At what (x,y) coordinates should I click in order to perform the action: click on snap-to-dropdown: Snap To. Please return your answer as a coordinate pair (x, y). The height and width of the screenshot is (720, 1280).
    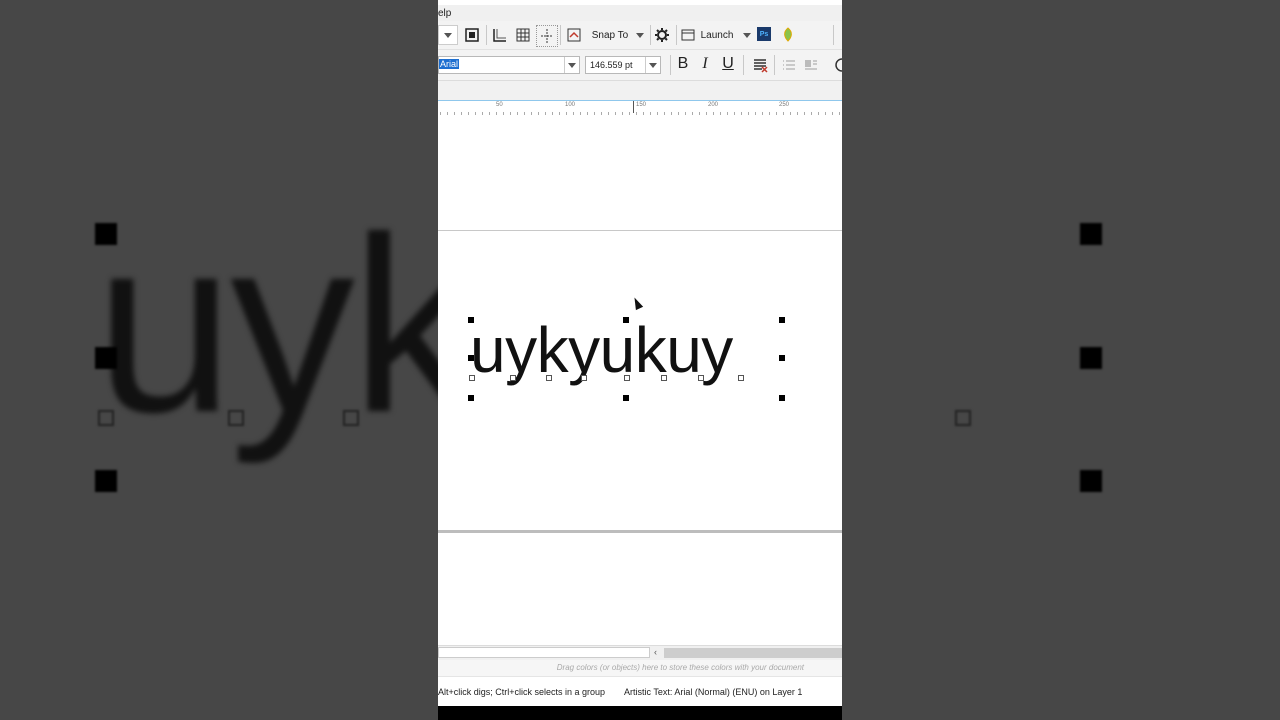
    Looking at the image, I should click on (618, 35).